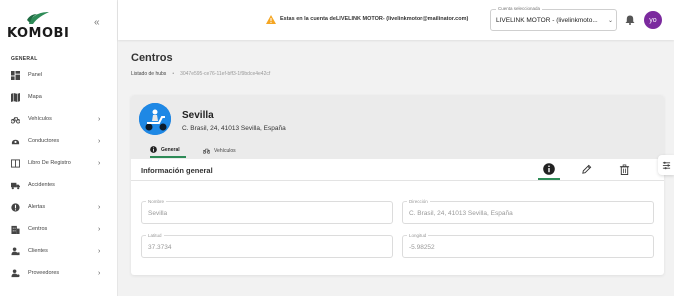 This screenshot has width=674, height=296. Describe the element at coordinates (418, 235) in the screenshot. I see `field-legend: Longitud` at that location.